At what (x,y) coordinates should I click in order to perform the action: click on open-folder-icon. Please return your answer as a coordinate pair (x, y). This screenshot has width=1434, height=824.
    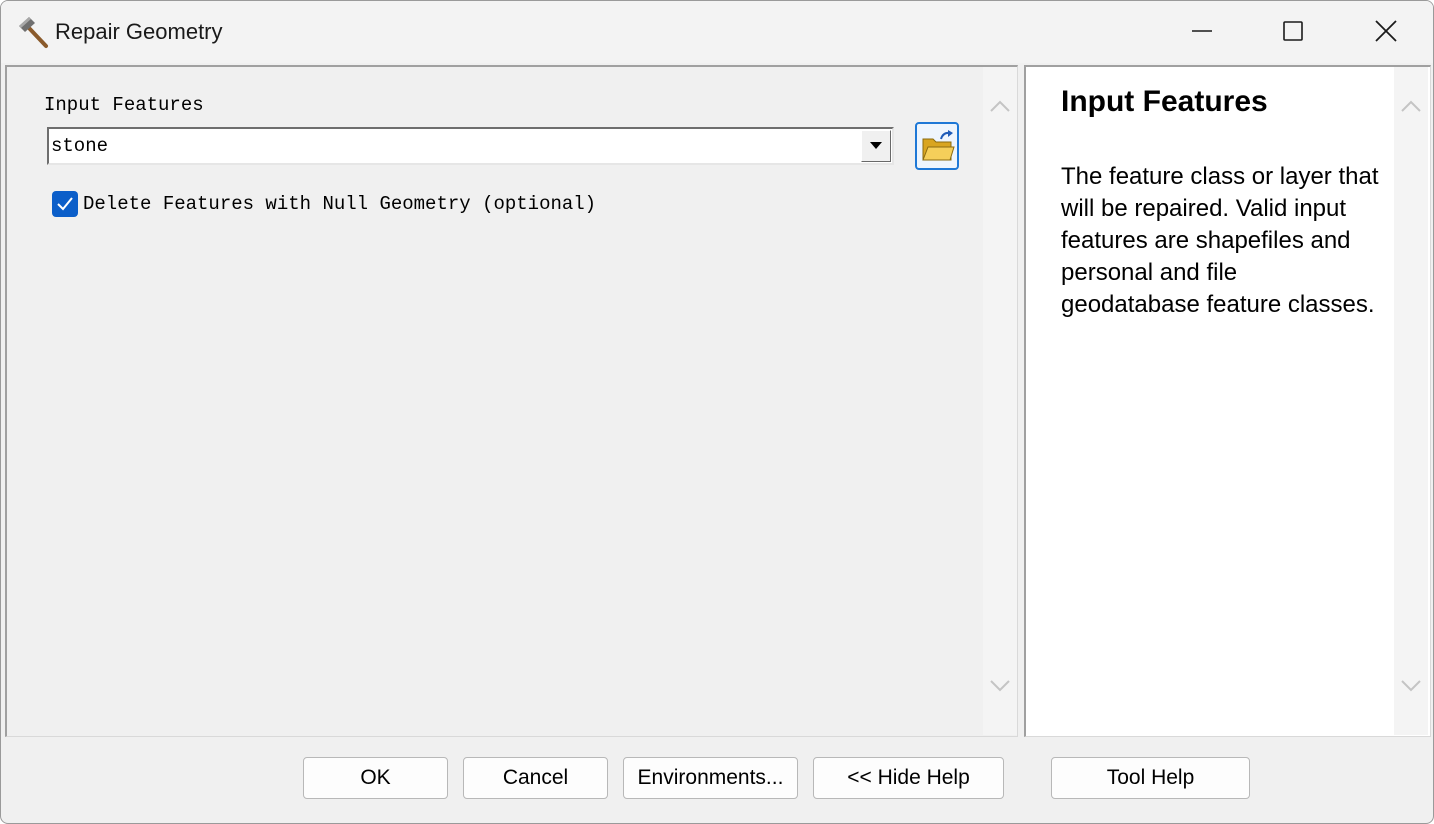
    Looking at the image, I should click on (938, 145).